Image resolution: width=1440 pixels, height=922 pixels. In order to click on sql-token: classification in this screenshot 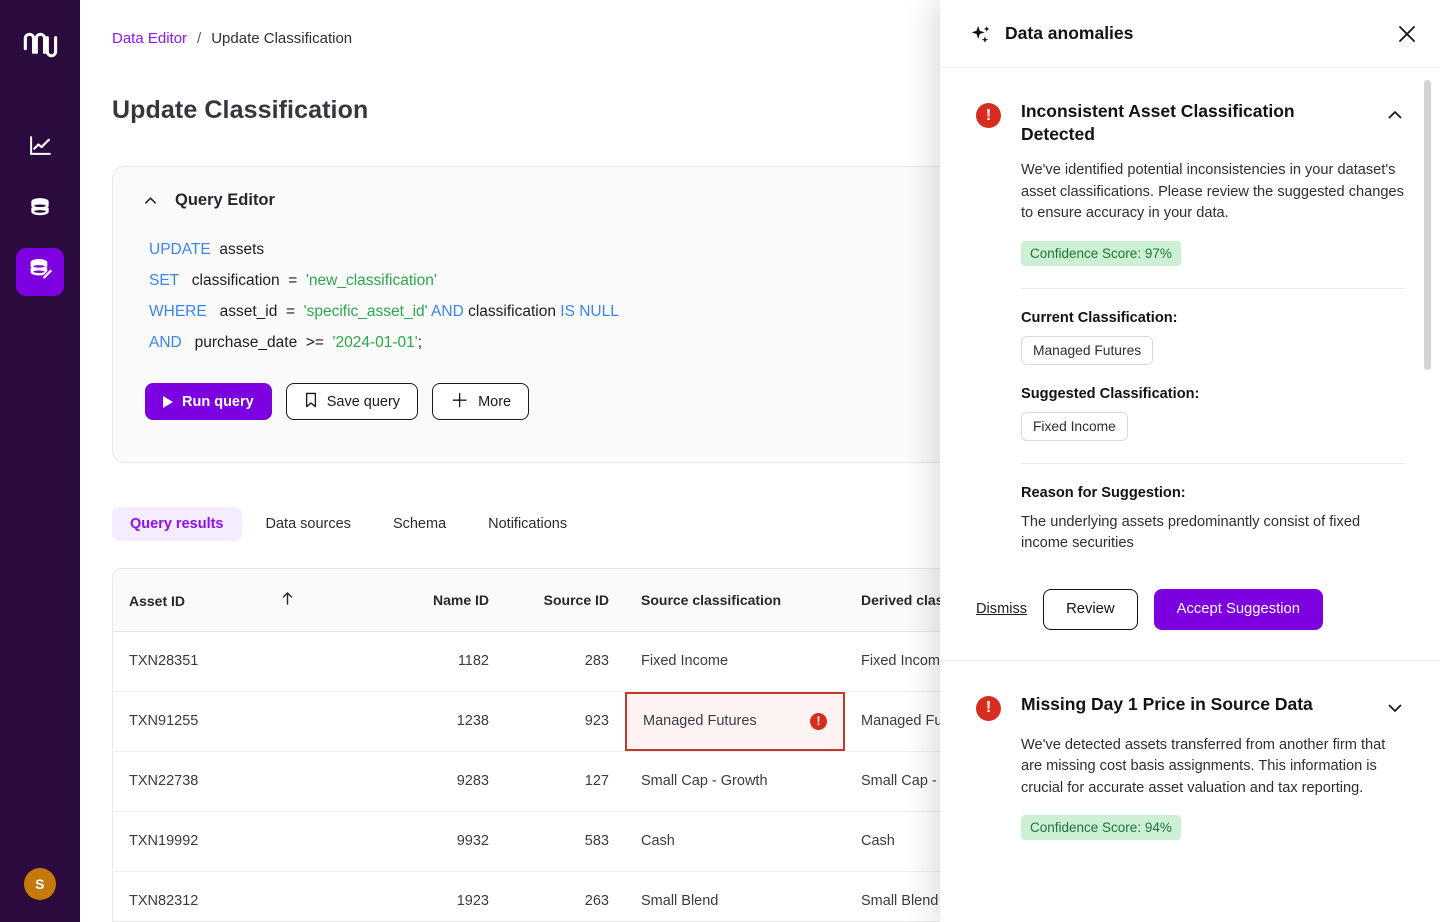, I will do `click(512, 311)`.